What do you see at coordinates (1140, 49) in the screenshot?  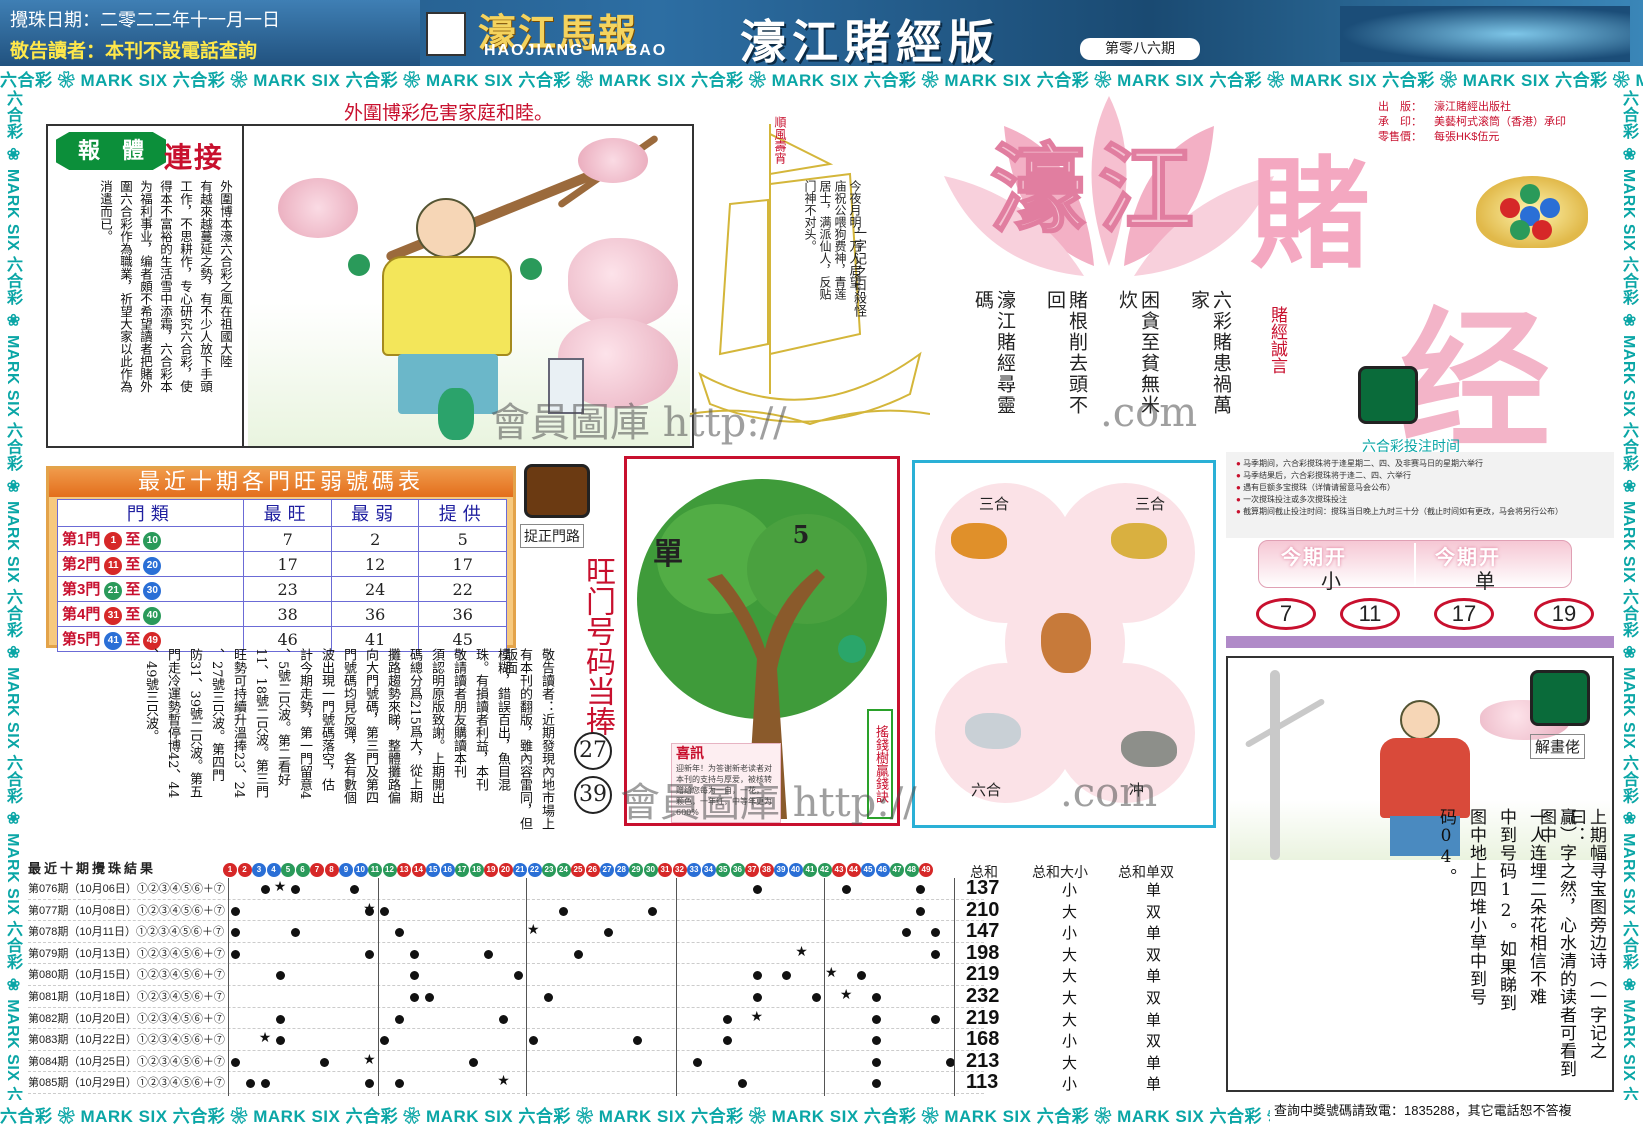 I see `issue-number: 第零八六期` at bounding box center [1140, 49].